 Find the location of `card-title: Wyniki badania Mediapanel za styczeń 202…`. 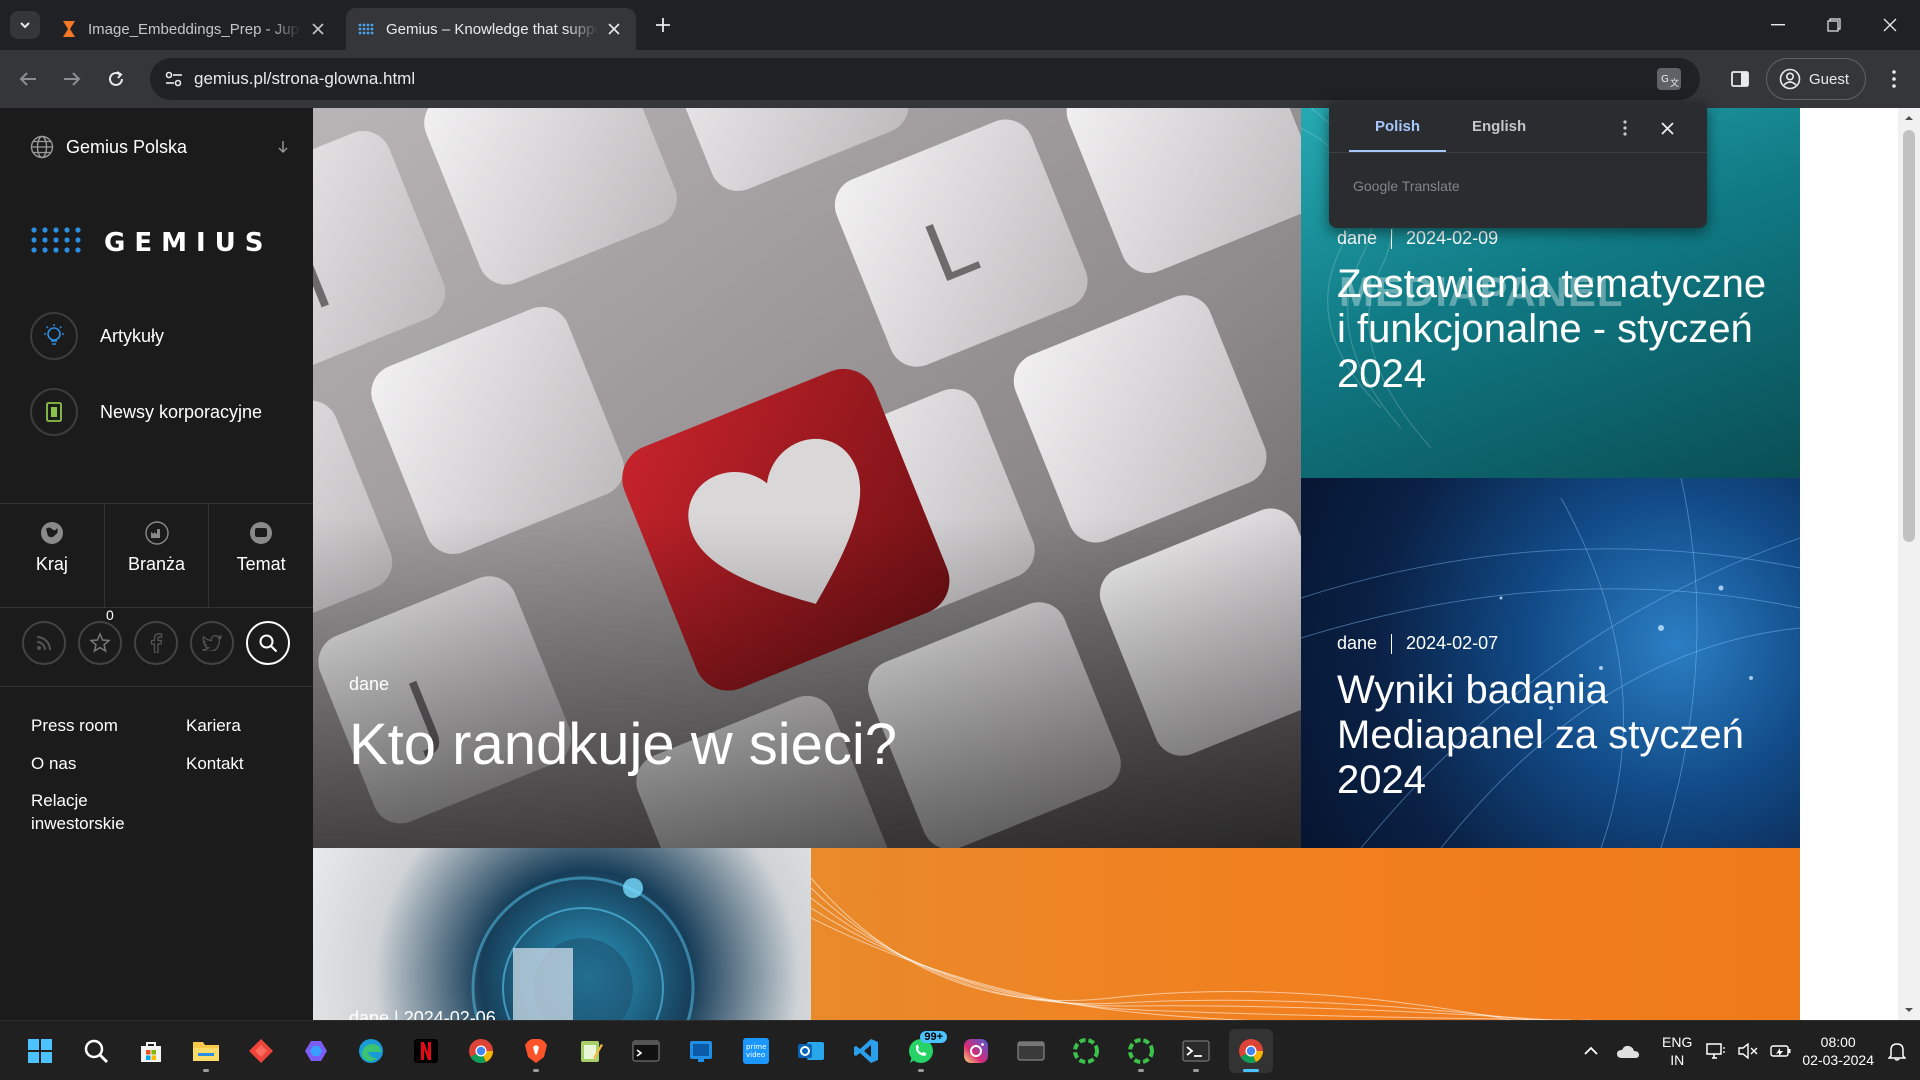

card-title: Wyniki badania Mediapanel za styczeń 202… is located at coordinates (1557, 735).